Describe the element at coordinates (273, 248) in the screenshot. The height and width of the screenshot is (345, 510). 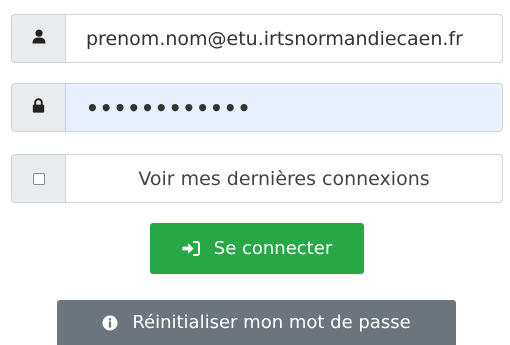
I see `connect-button-label: Se connecter` at that location.